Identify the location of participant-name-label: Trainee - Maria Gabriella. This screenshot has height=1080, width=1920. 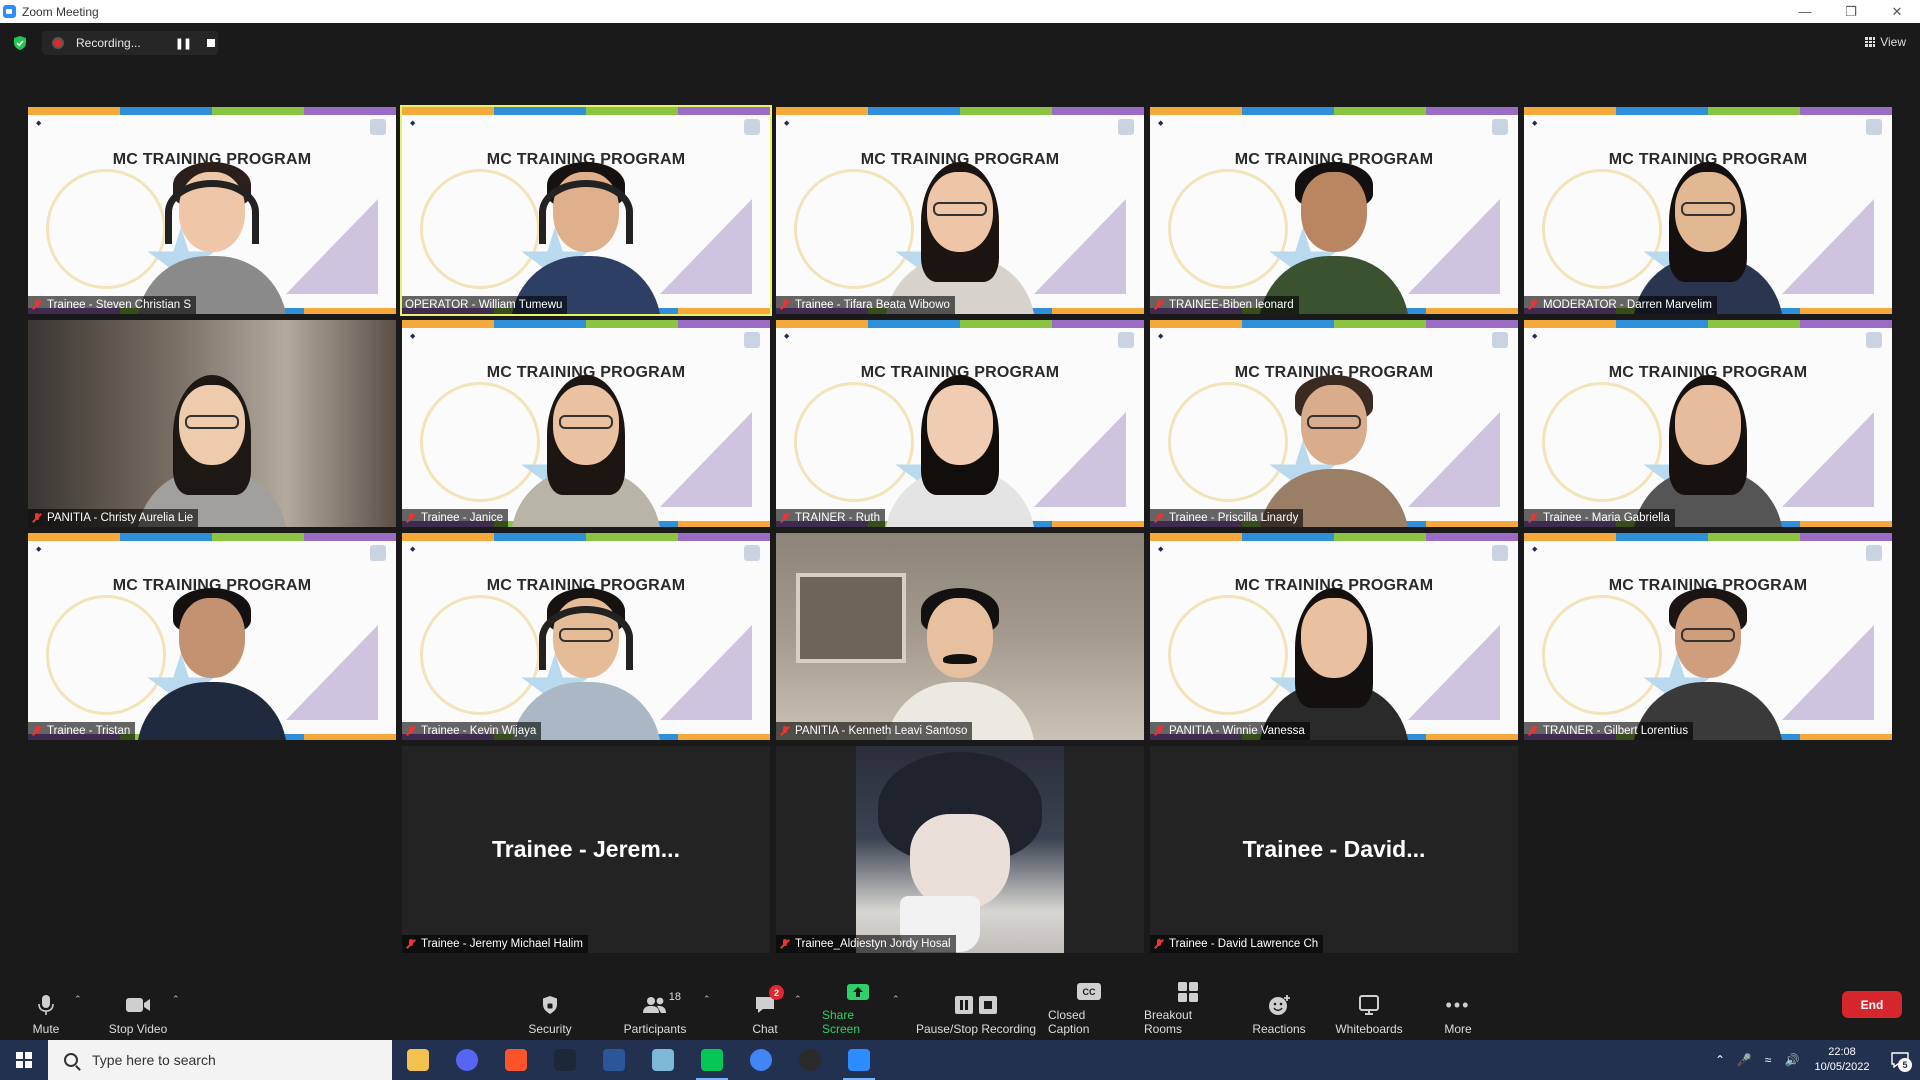
(1599, 518).